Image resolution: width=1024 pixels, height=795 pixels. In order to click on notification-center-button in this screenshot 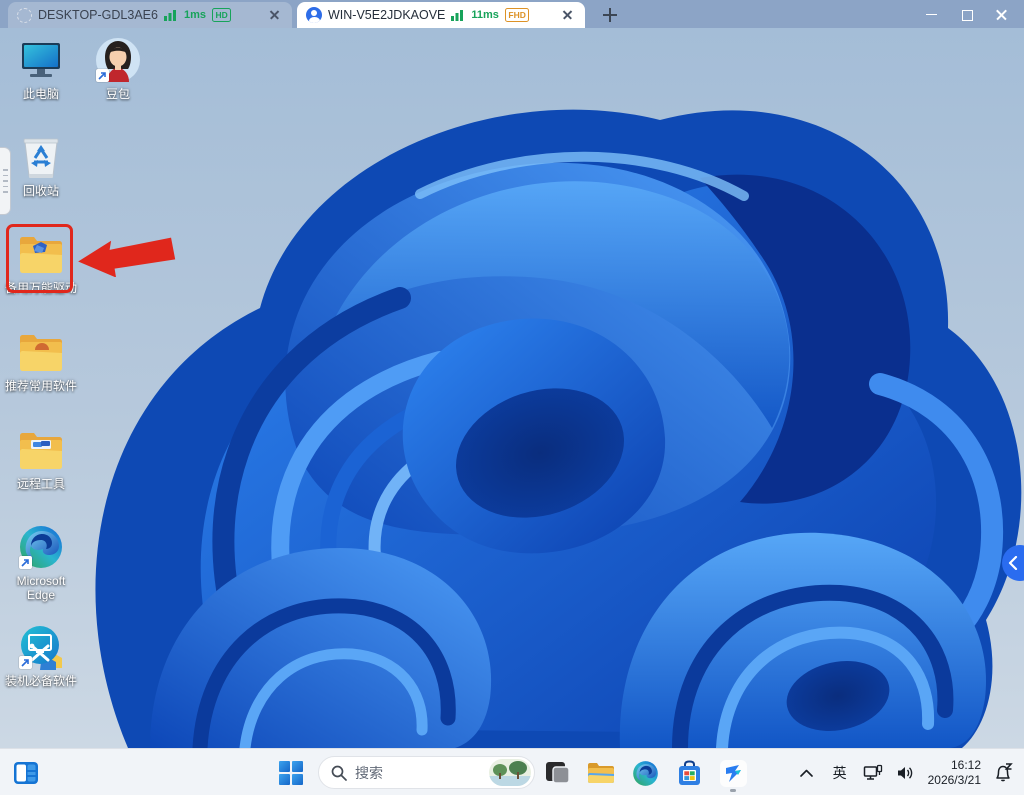, I will do `click(1003, 773)`.